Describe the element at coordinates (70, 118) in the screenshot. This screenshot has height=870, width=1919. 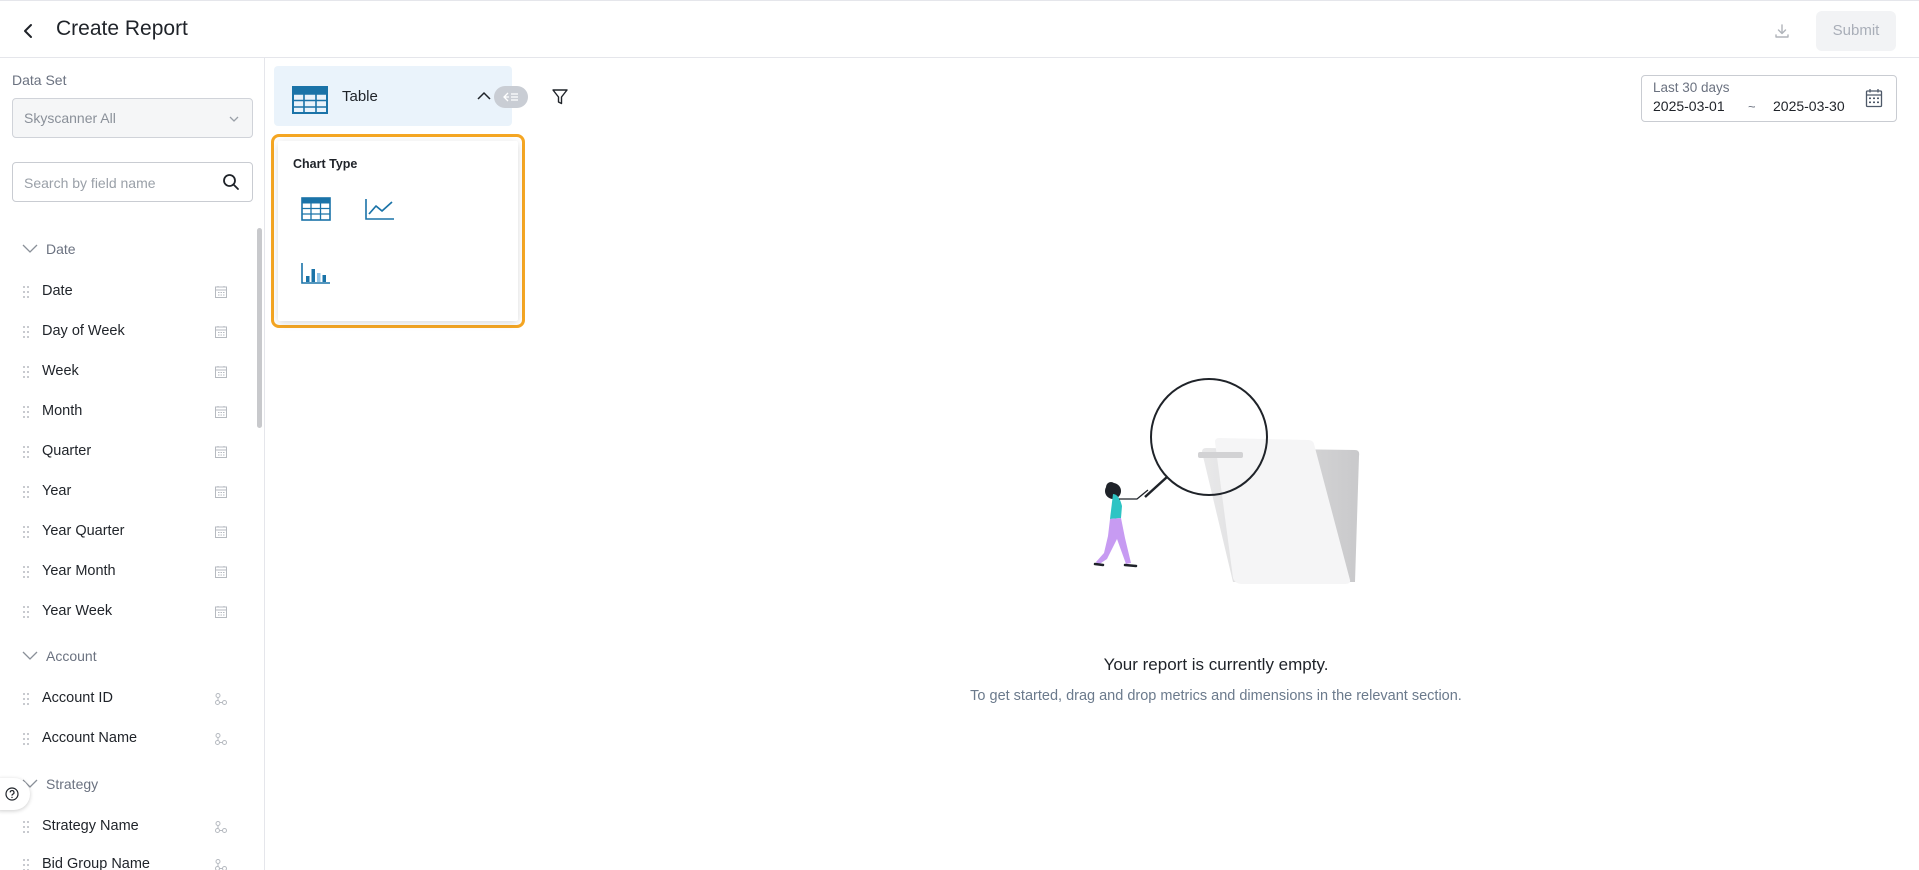
I see `dataset-value: Skyscanner All` at that location.